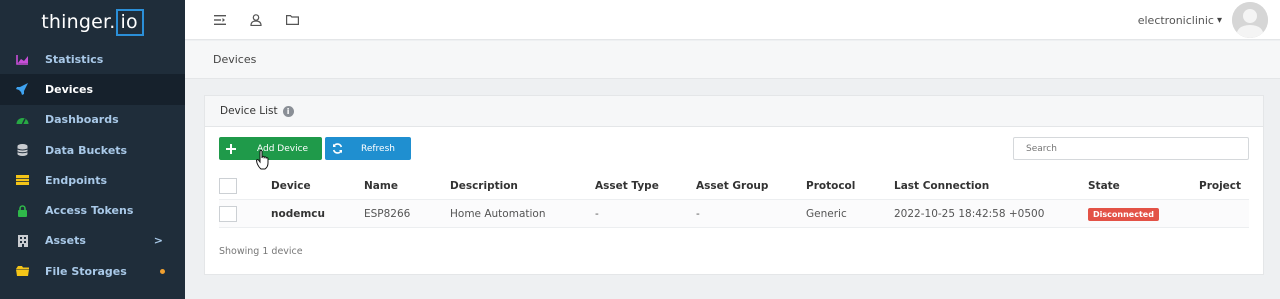 The height and width of the screenshot is (299, 1280). I want to click on sidebar-item-label: Endpoints, so click(76, 180).